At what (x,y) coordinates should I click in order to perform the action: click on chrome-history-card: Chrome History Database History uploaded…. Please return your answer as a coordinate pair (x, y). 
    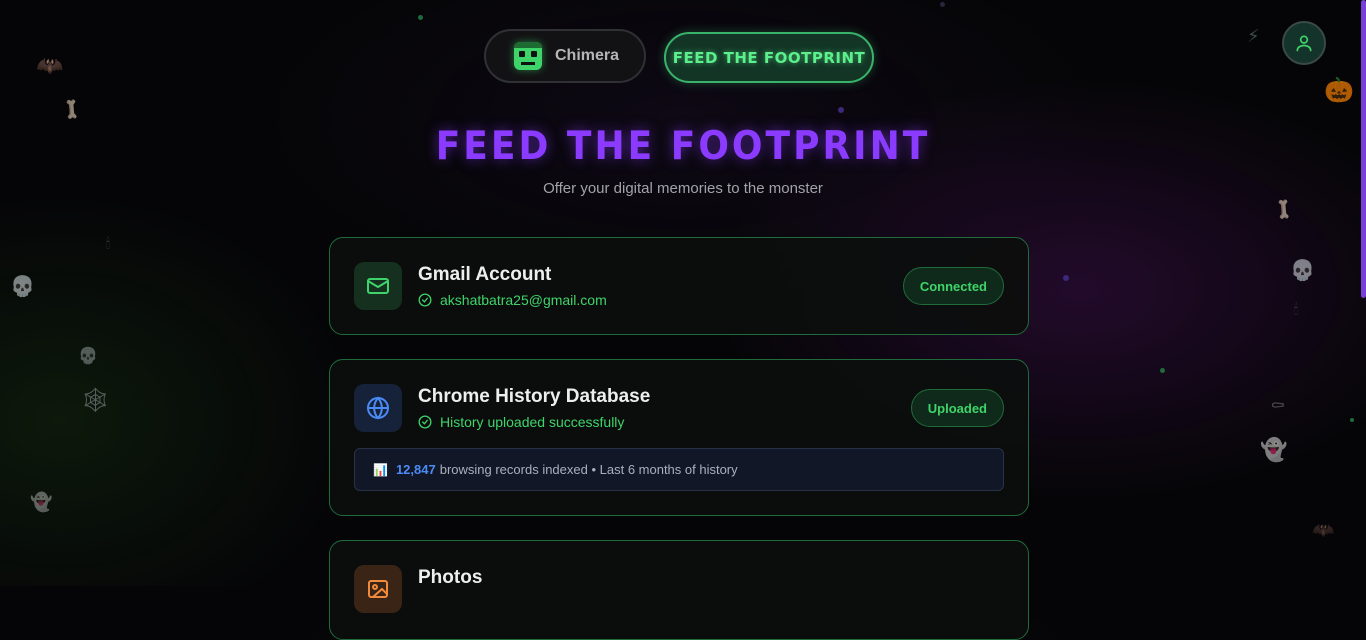
    Looking at the image, I should click on (679, 437).